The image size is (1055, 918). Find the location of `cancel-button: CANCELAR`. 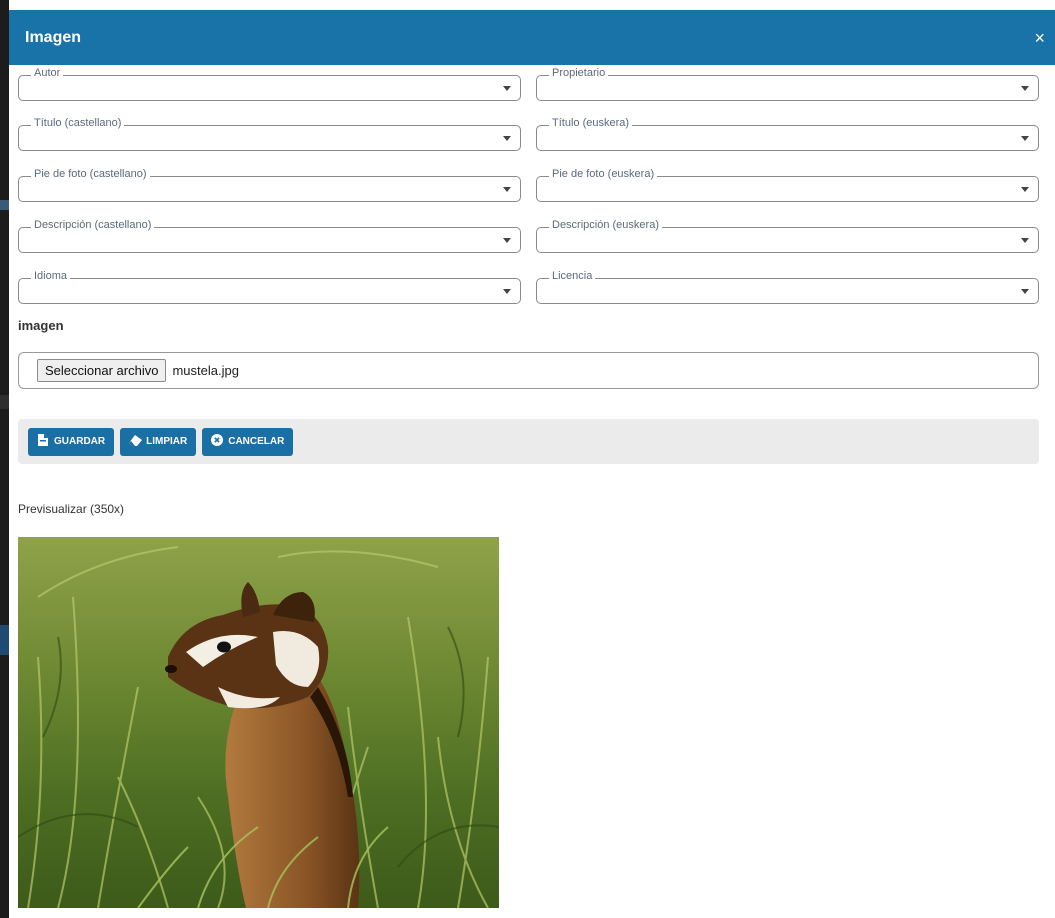

cancel-button: CANCELAR is located at coordinates (248, 441).